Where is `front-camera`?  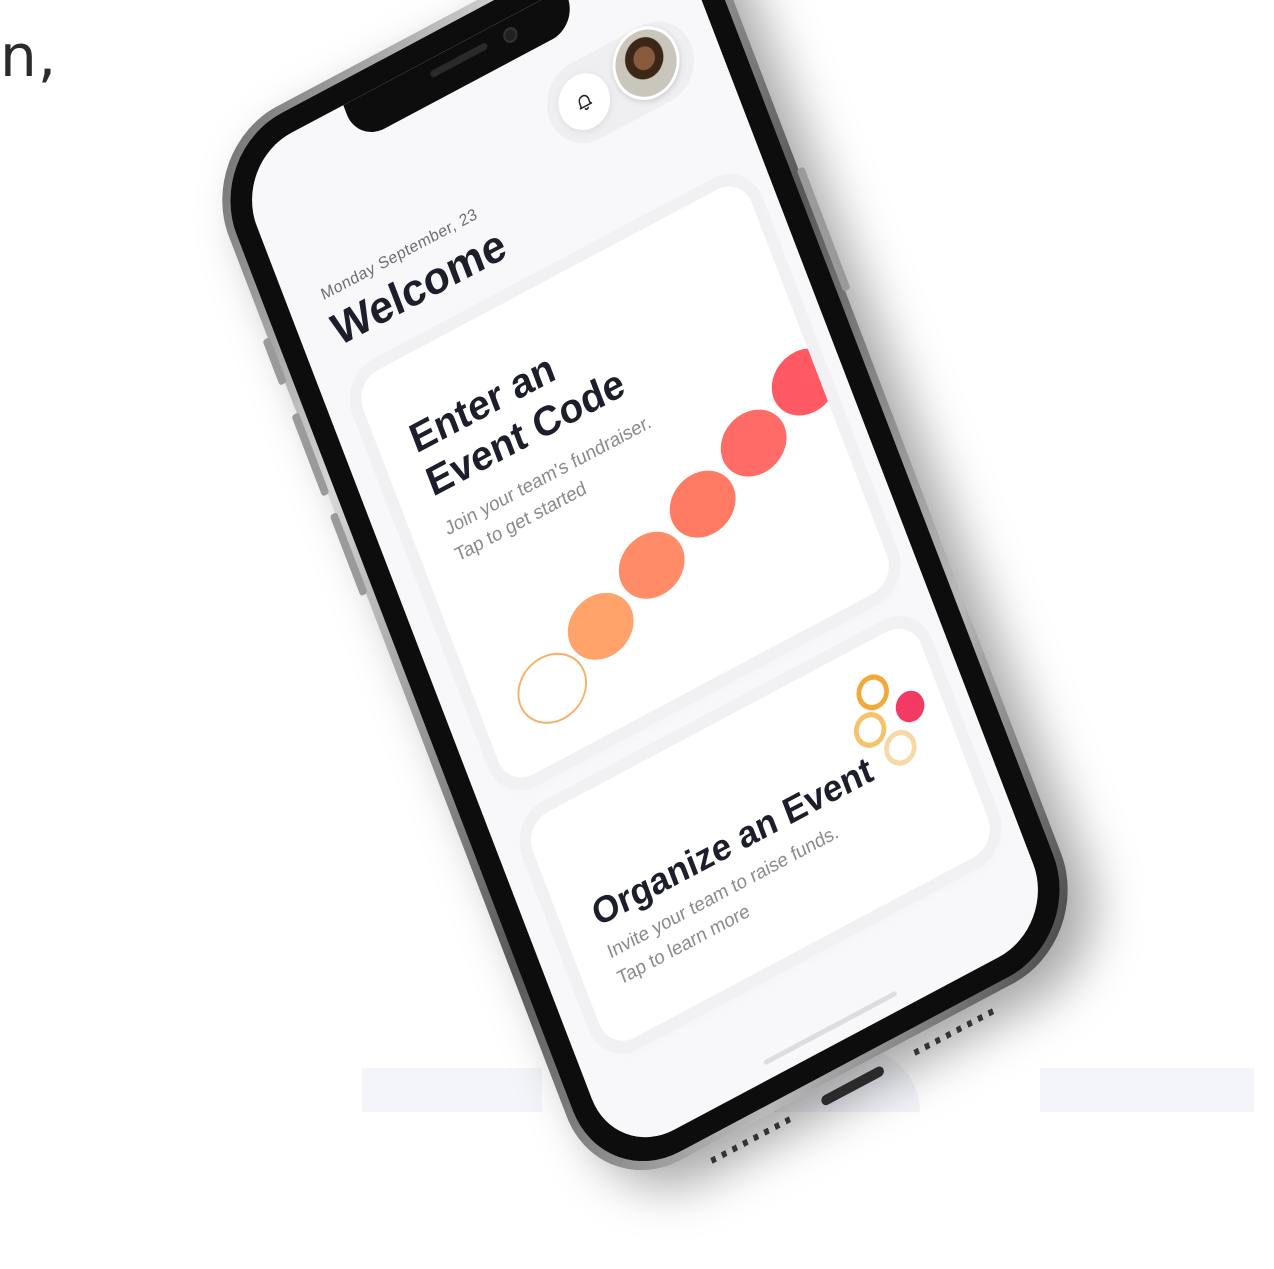 front-camera is located at coordinates (510, 35).